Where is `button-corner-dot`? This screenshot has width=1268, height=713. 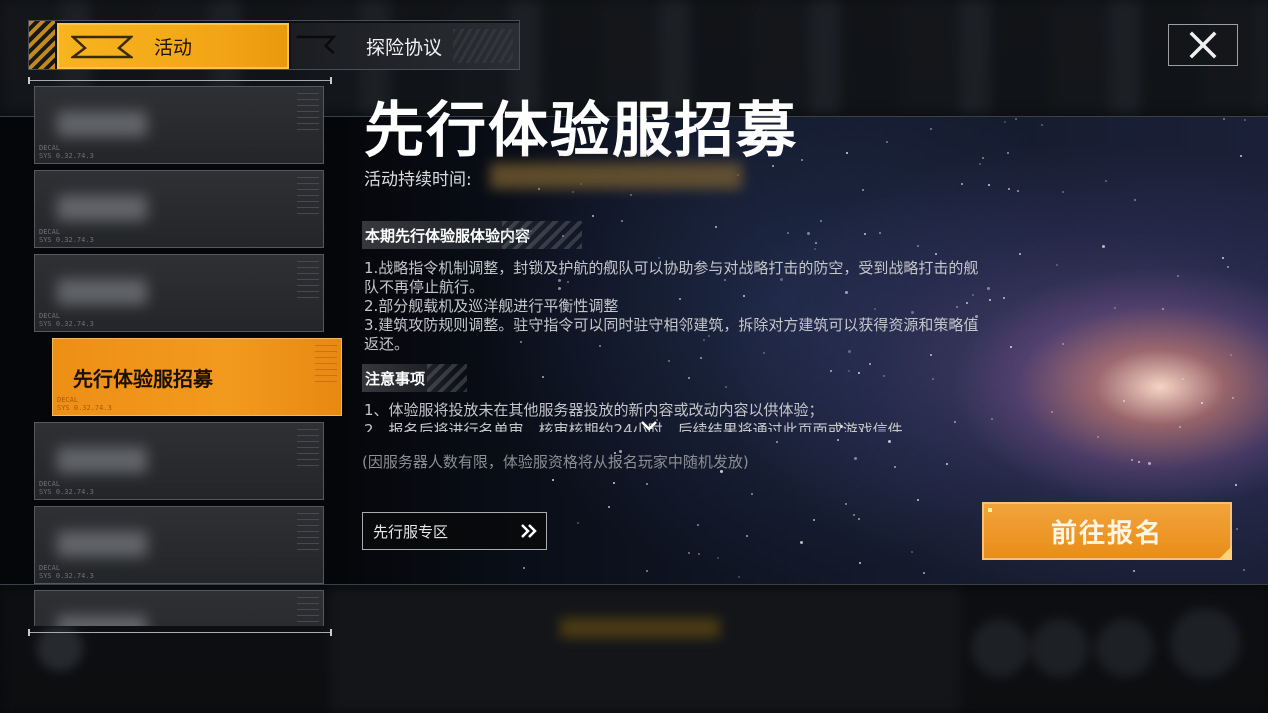 button-corner-dot is located at coordinates (990, 510).